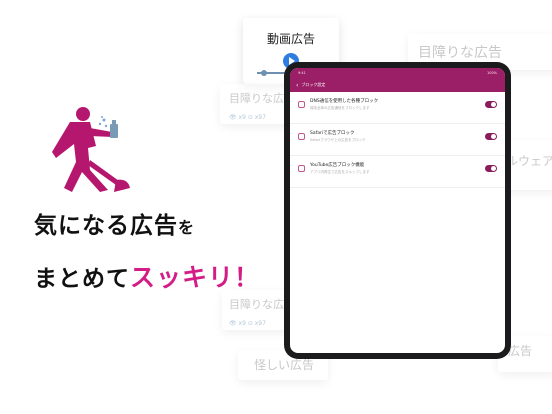  Describe the element at coordinates (313, 84) in the screenshot. I see `nav-title: ブロック設定` at that location.